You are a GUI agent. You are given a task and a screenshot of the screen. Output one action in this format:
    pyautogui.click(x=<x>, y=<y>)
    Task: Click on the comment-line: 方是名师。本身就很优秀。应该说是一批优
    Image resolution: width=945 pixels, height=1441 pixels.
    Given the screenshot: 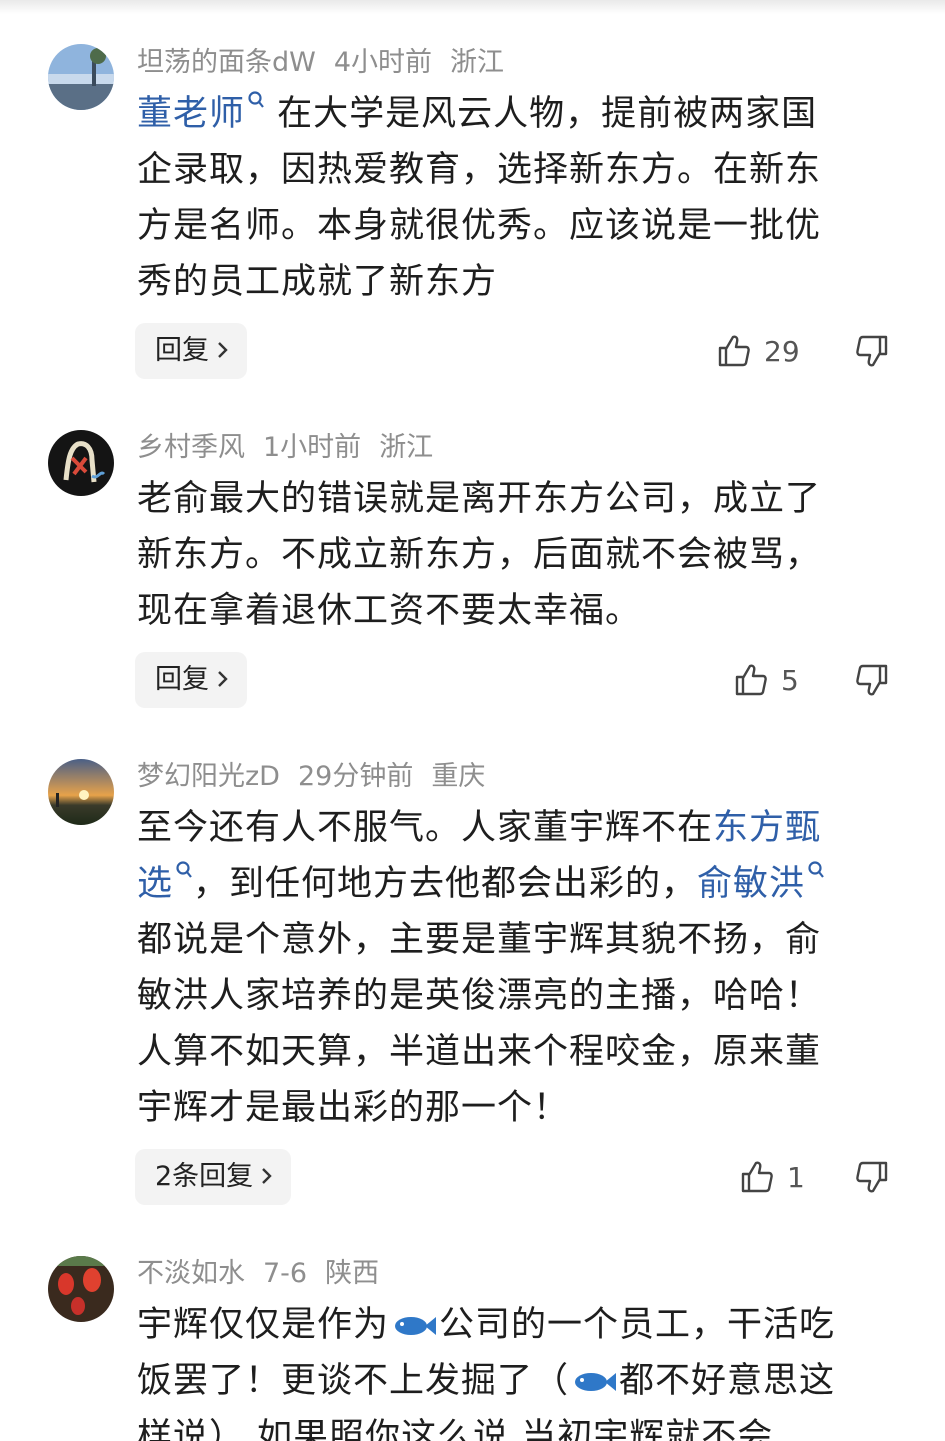 What is the action you would take?
    pyautogui.click(x=479, y=226)
    